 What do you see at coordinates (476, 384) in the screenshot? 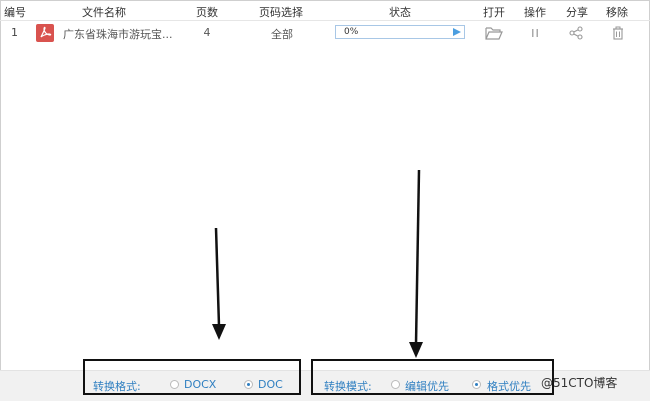
I see `radio-format-priority` at bounding box center [476, 384].